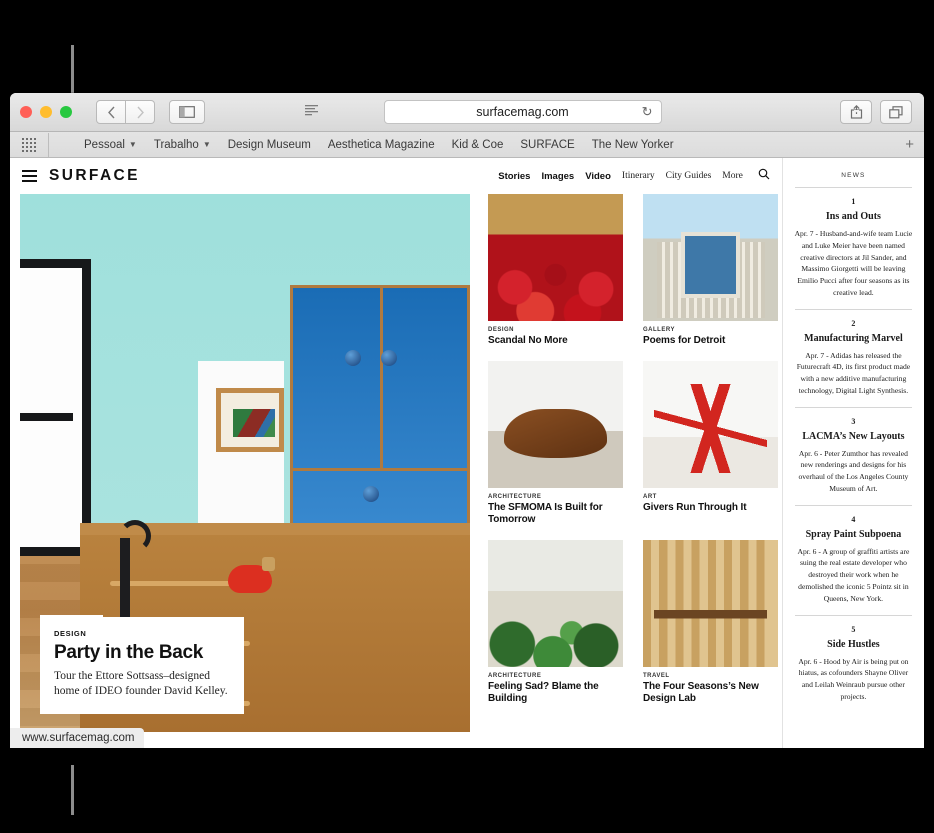  Describe the element at coordinates (853, 201) in the screenshot. I see `news-number: 1` at that location.